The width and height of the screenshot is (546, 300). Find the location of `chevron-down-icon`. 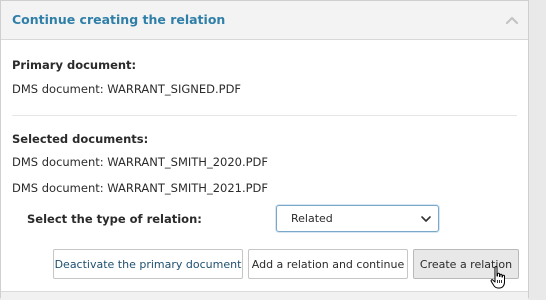

chevron-down-icon is located at coordinates (426, 219).